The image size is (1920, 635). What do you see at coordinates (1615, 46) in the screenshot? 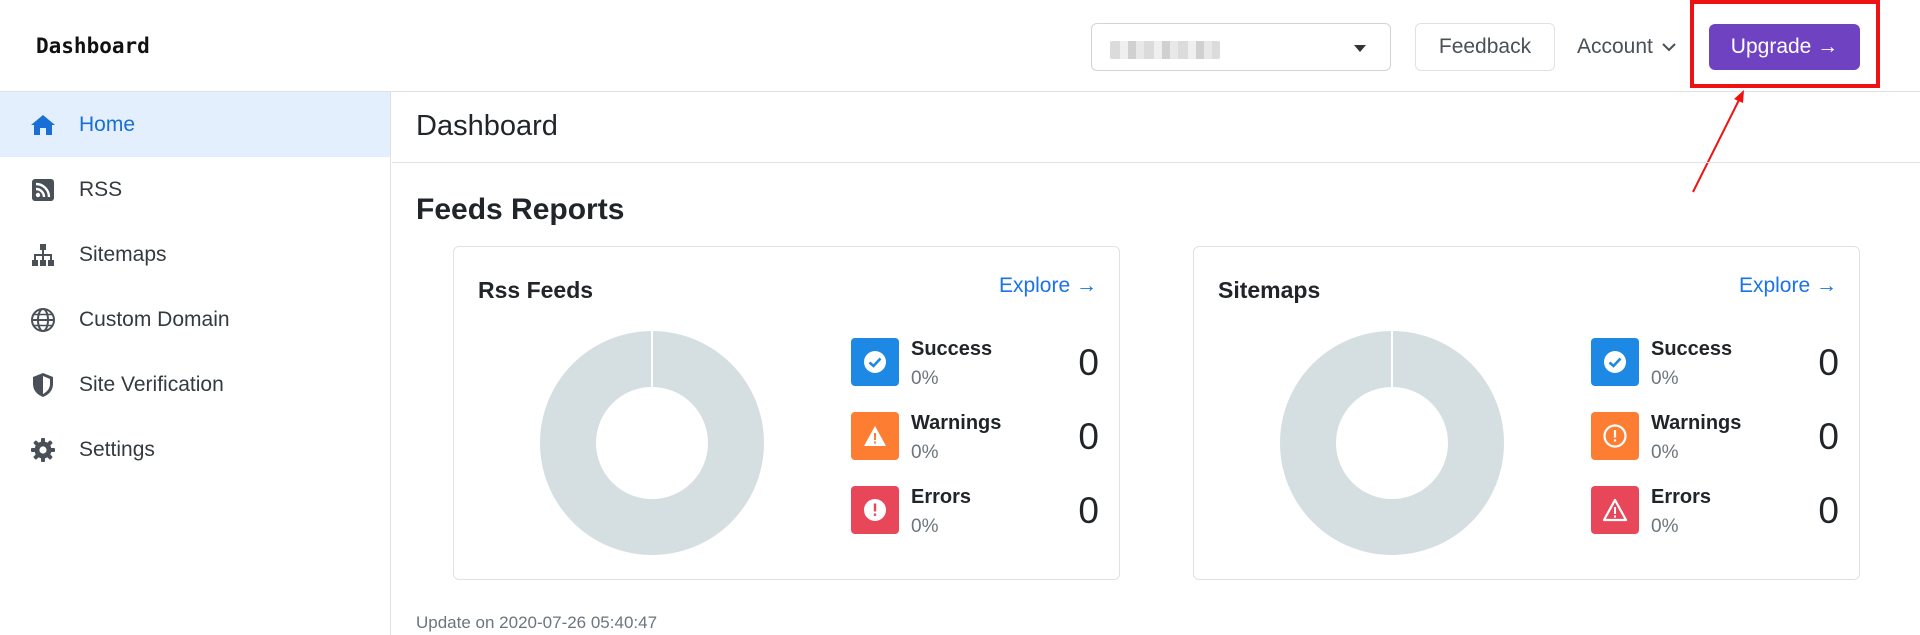
I see `account-label: Account` at bounding box center [1615, 46].